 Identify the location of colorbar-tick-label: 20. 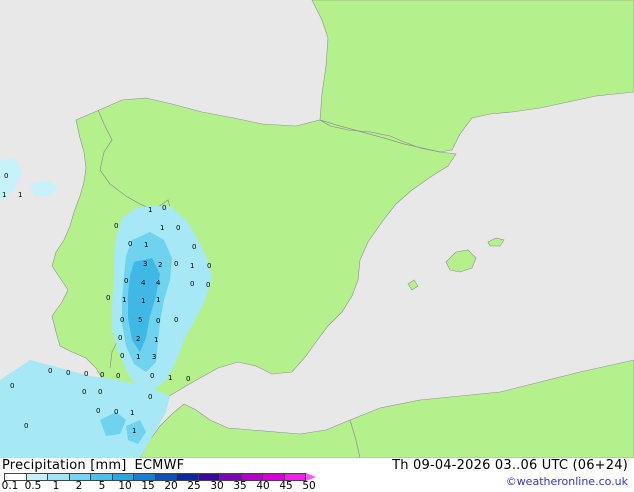
(171, 486).